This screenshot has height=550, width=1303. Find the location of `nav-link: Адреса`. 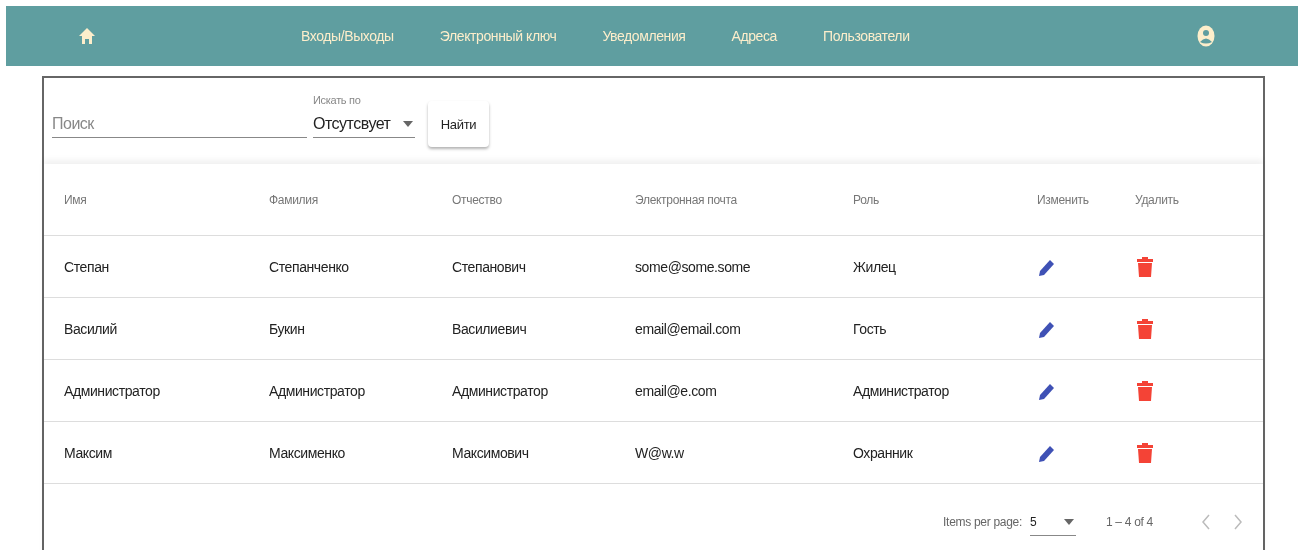

nav-link: Адреса is located at coordinates (754, 36).